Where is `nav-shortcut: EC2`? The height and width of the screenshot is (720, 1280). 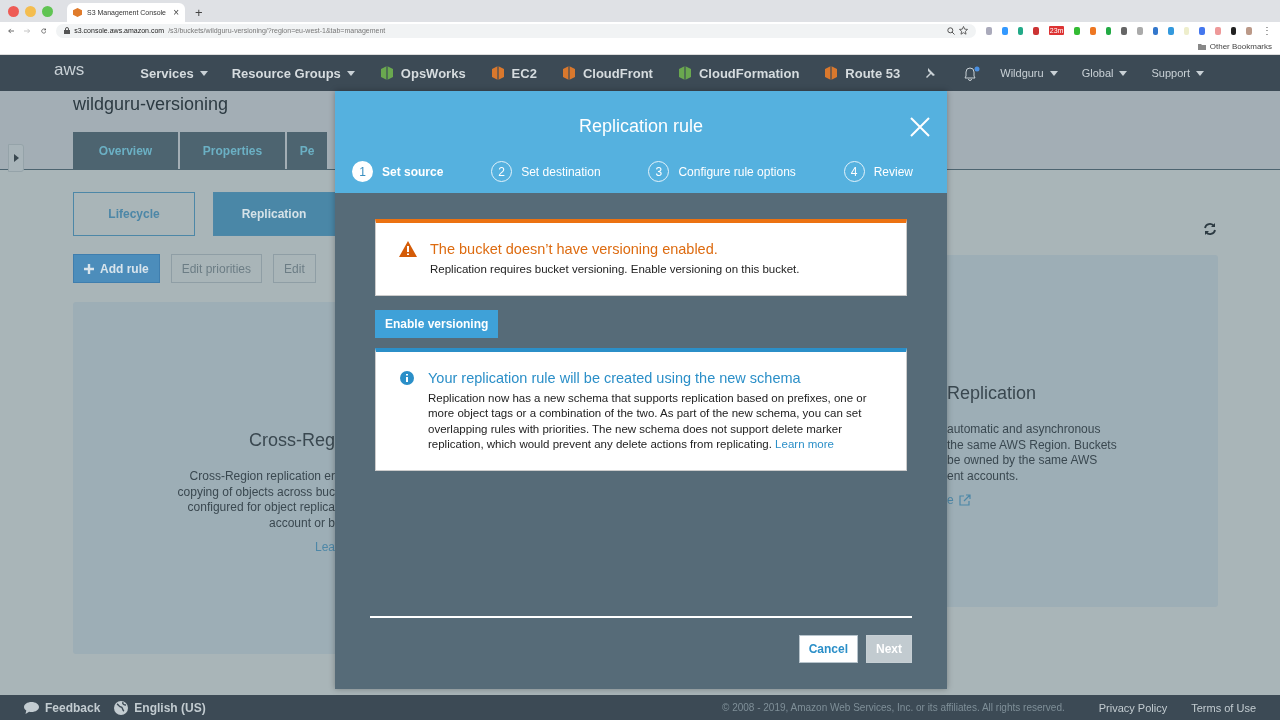
nav-shortcut: EC2 is located at coordinates (513, 73).